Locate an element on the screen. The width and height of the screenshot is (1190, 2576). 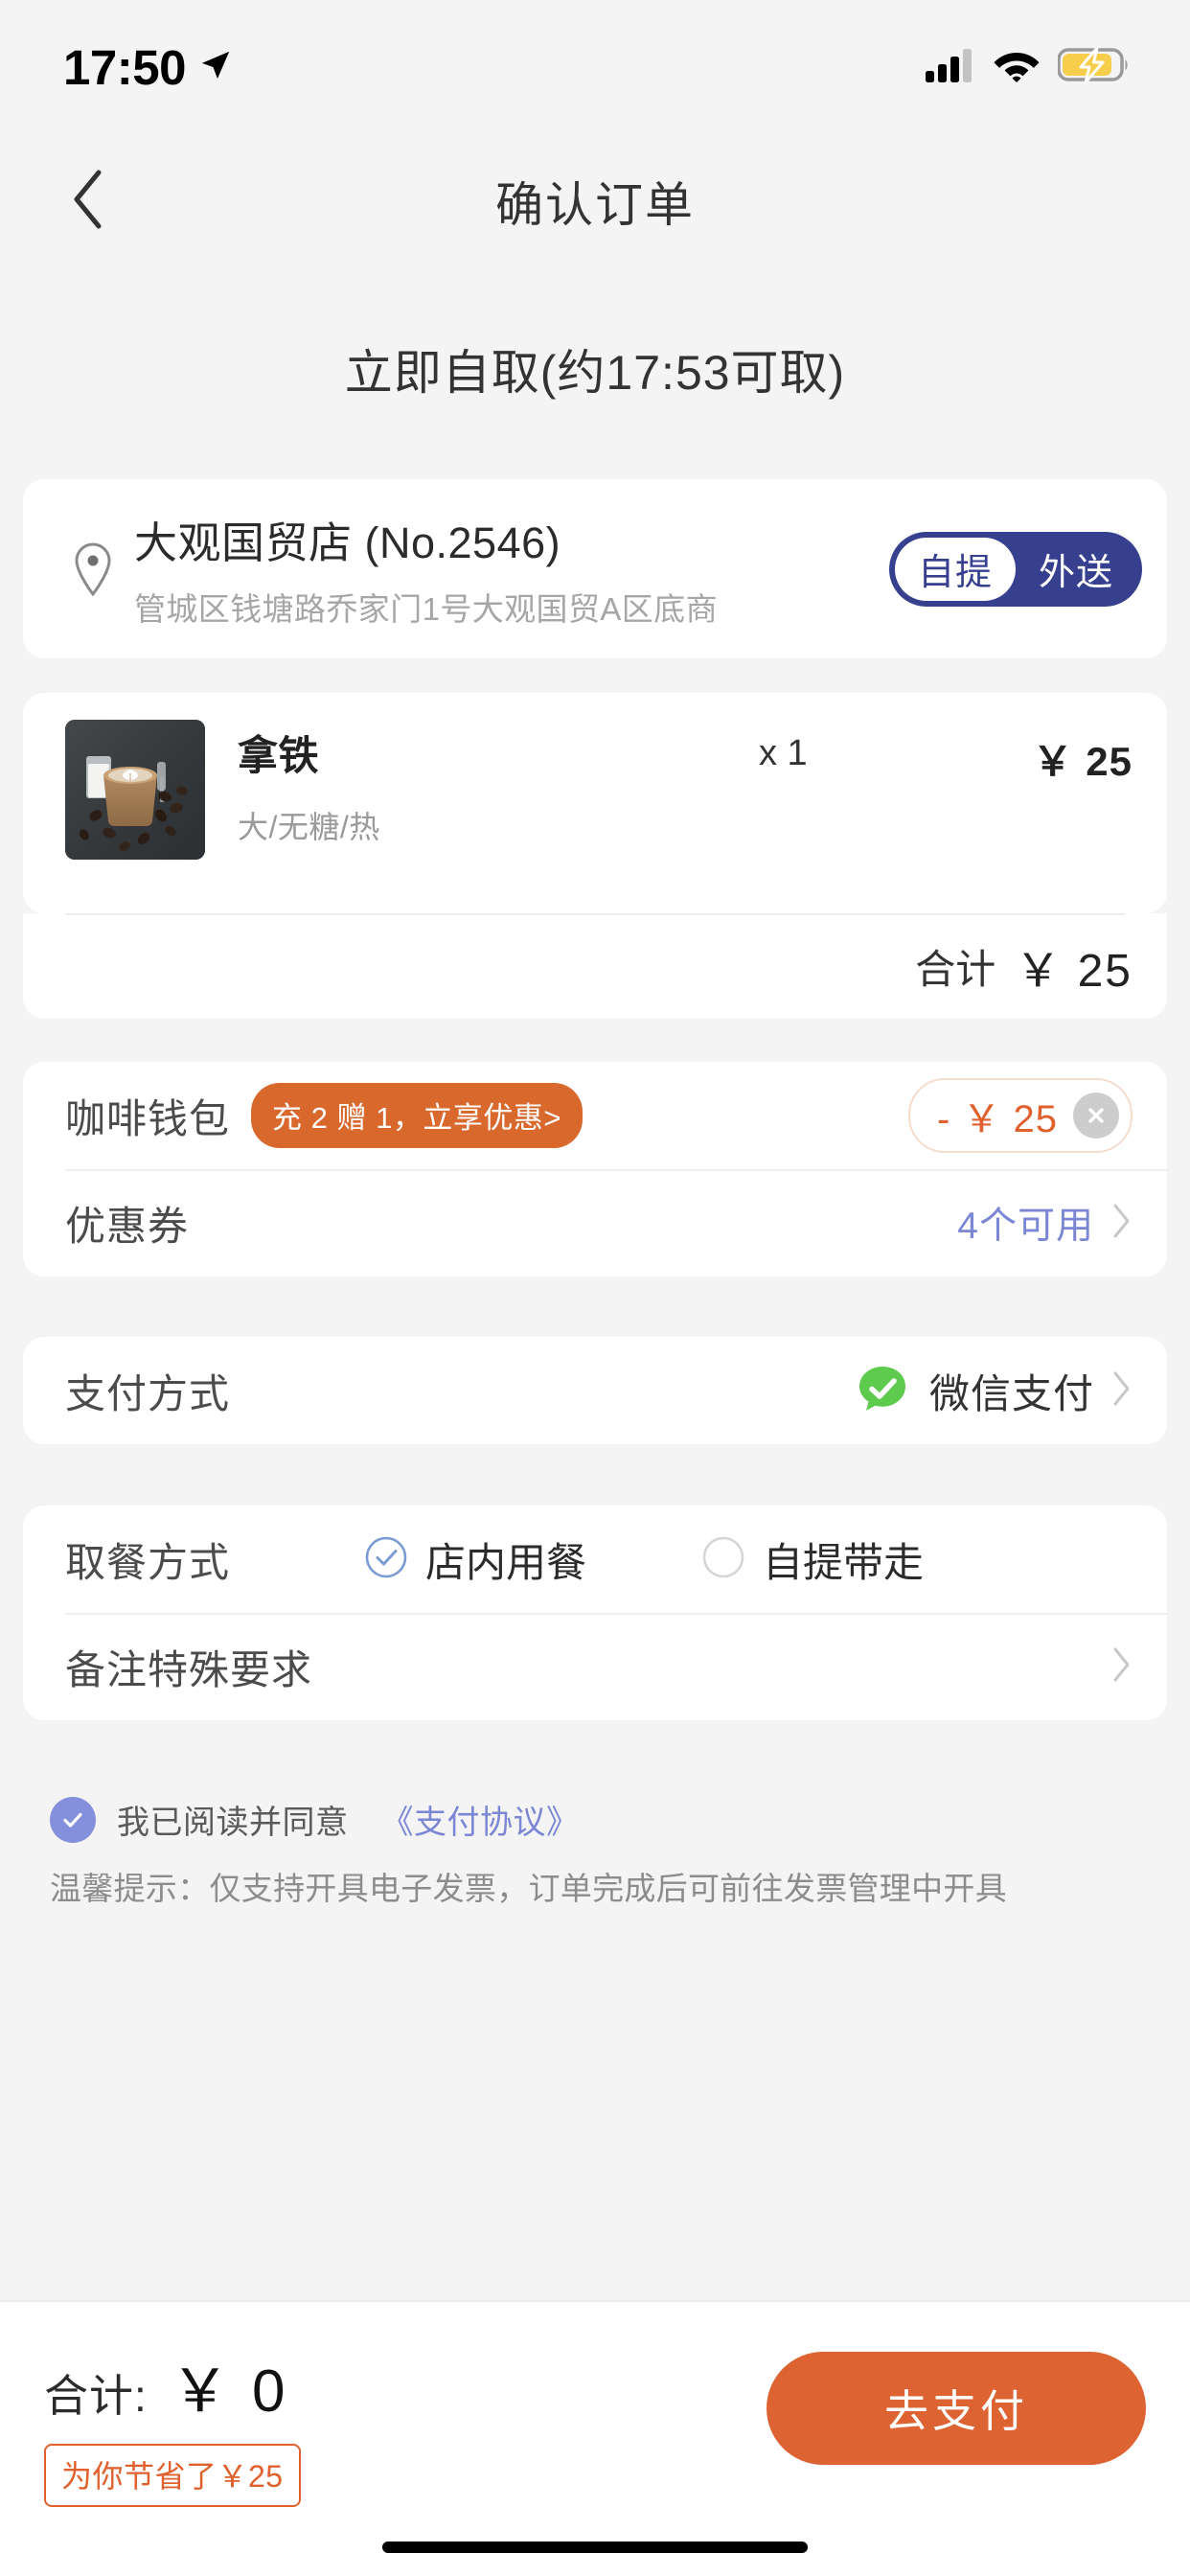
nav-bar: 确认订单 is located at coordinates (595, 201).